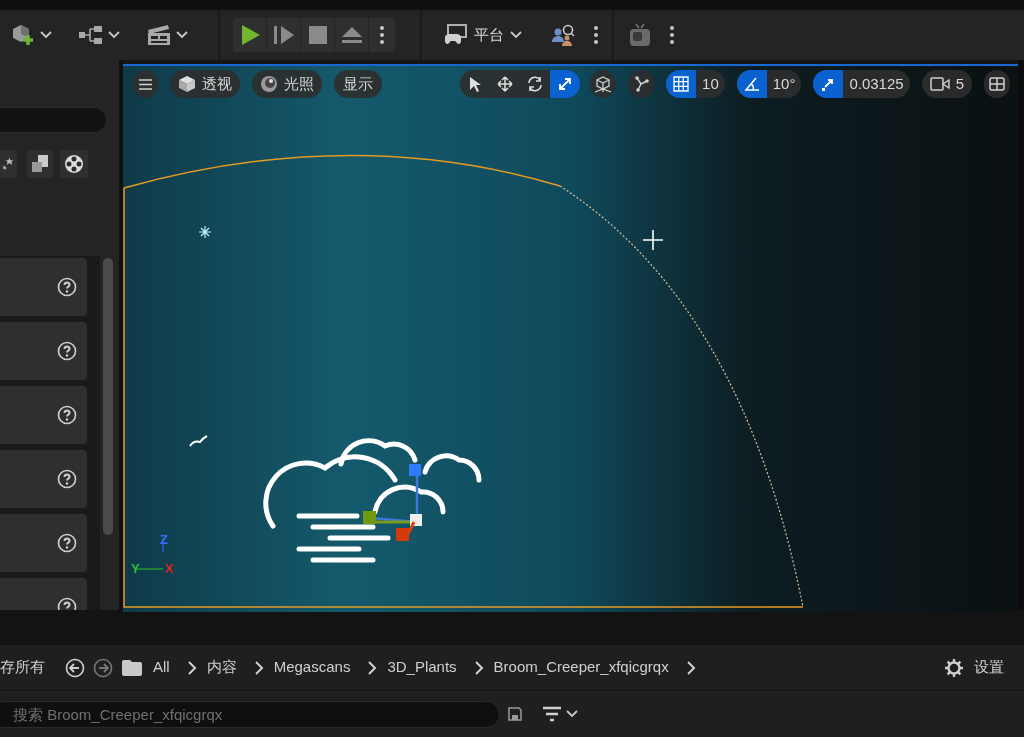  What do you see at coordinates (283, 35) in the screenshot?
I see `advance-frame-icon` at bounding box center [283, 35].